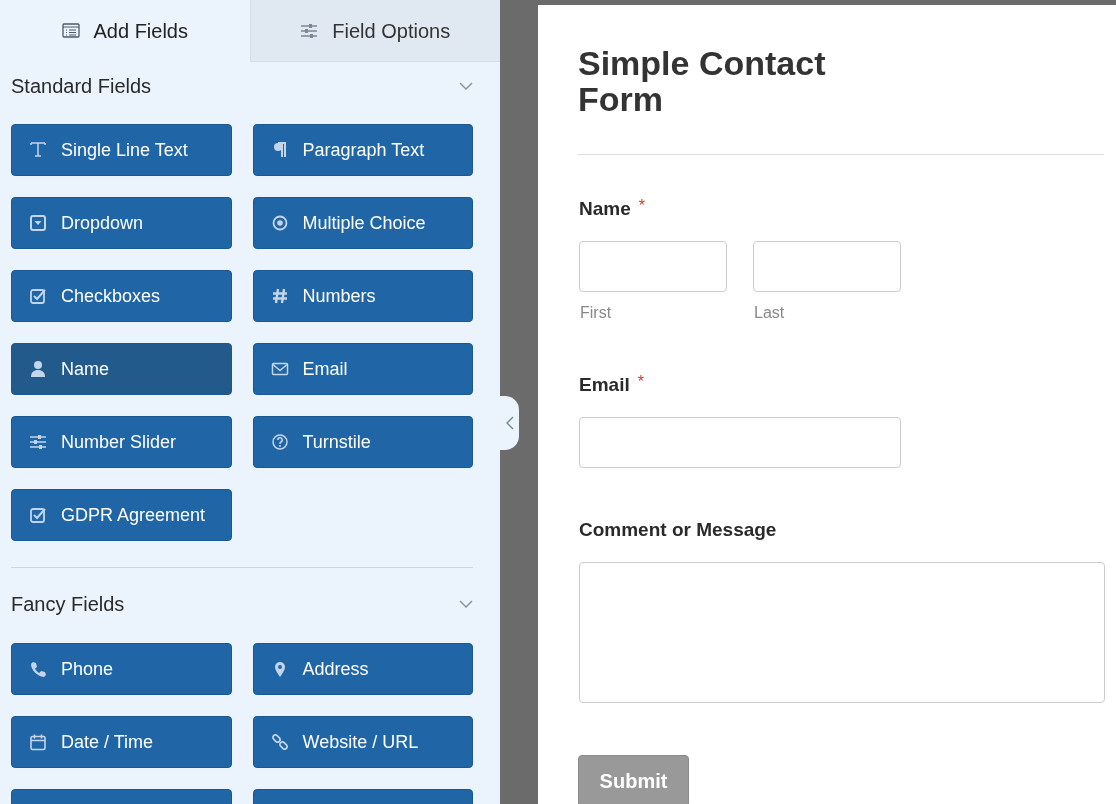 Image resolution: width=1116 pixels, height=804 pixels. I want to click on envelope-icon, so click(279, 369).